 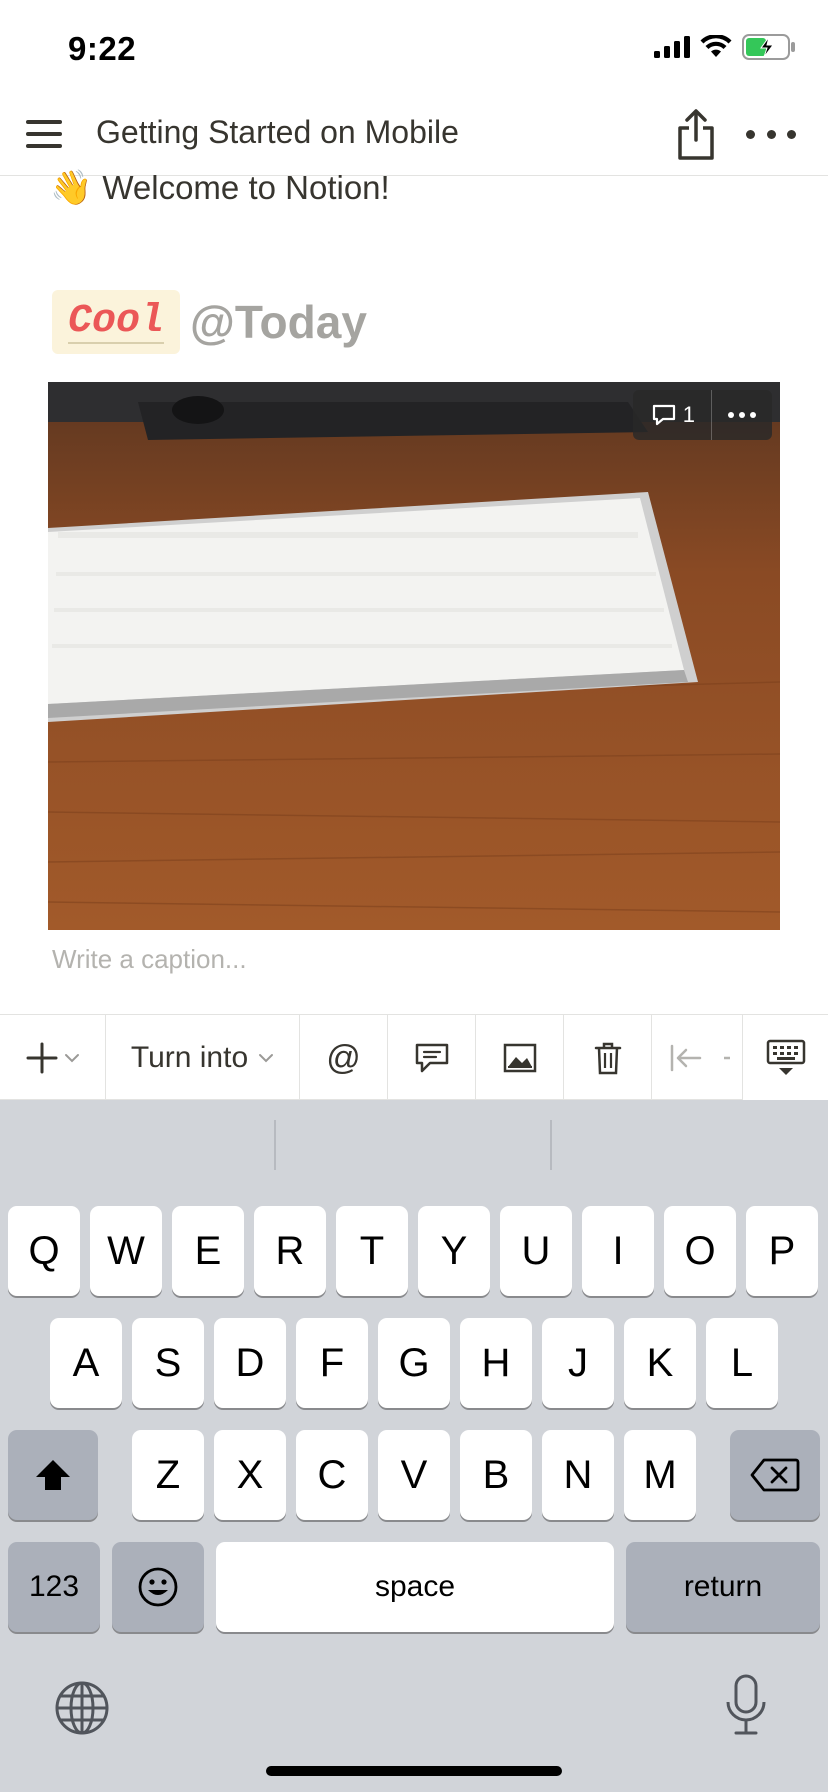 I want to click on emoji-key, so click(x=158, y=1587).